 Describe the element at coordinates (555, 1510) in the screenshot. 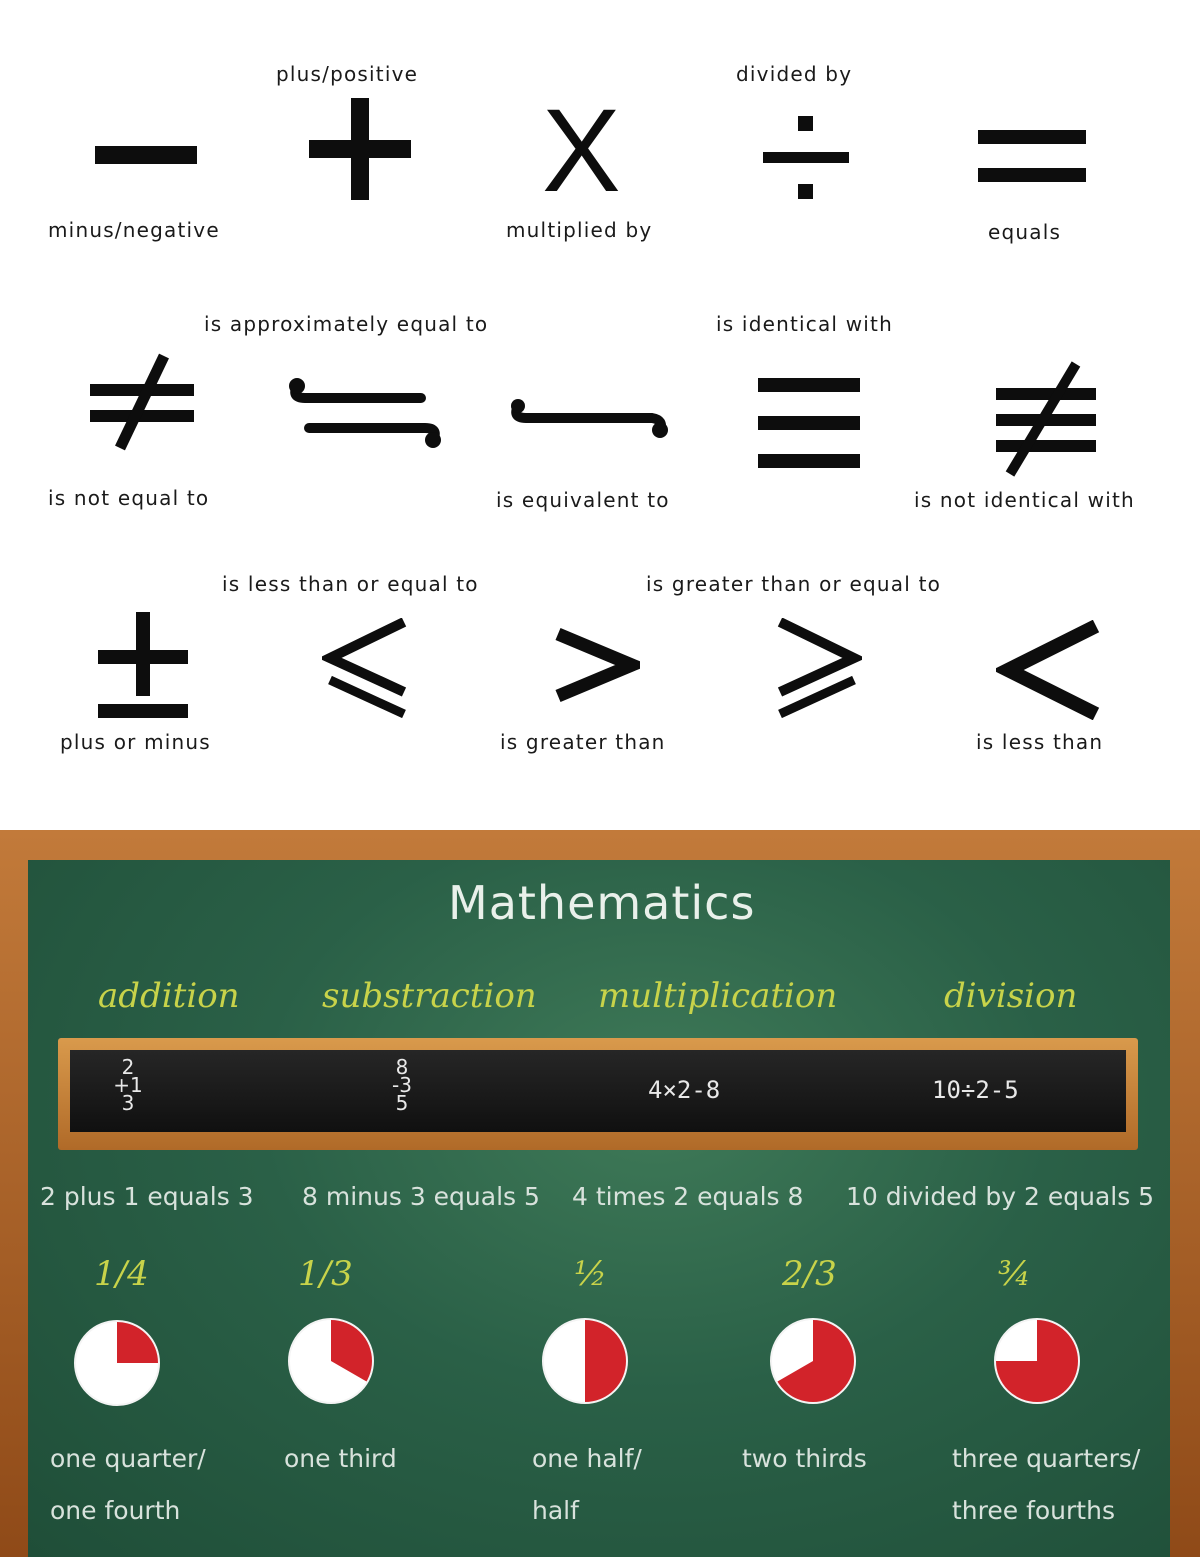

I see `fraction-name-half-2: half` at that location.